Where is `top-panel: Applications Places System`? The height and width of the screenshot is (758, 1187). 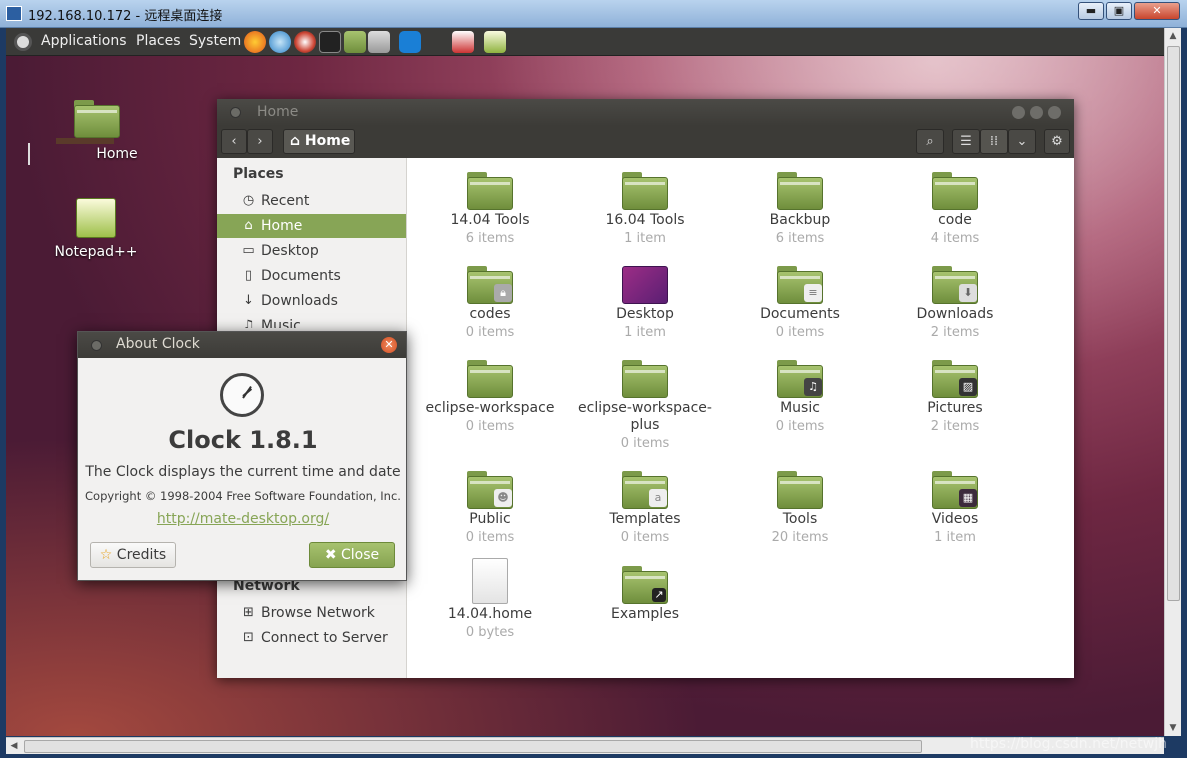 top-panel: Applications Places System is located at coordinates (585, 42).